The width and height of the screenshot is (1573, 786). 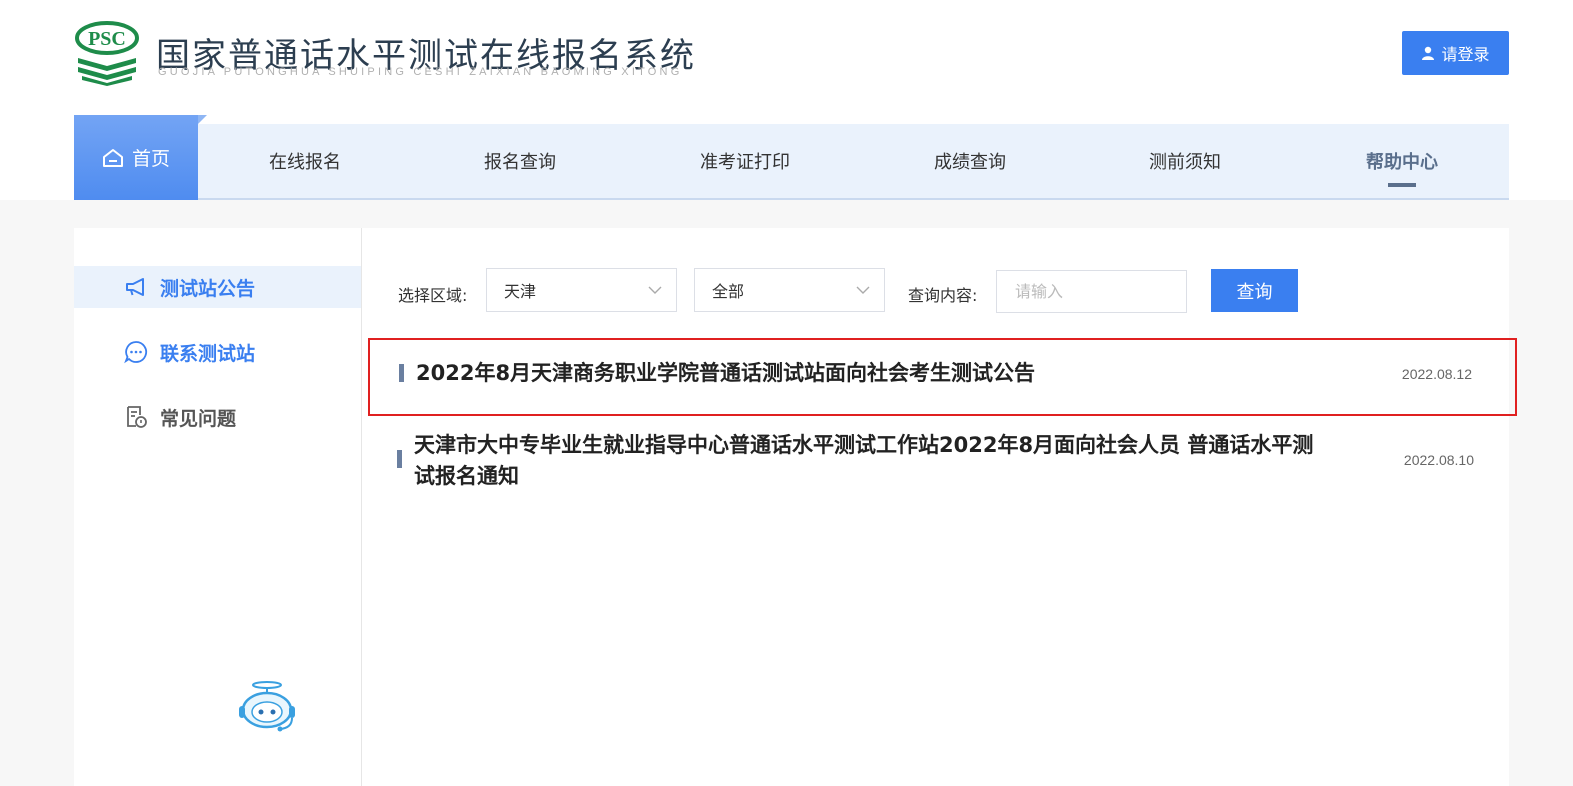 What do you see at coordinates (1254, 290) in the screenshot?
I see `query-button: 查询` at bounding box center [1254, 290].